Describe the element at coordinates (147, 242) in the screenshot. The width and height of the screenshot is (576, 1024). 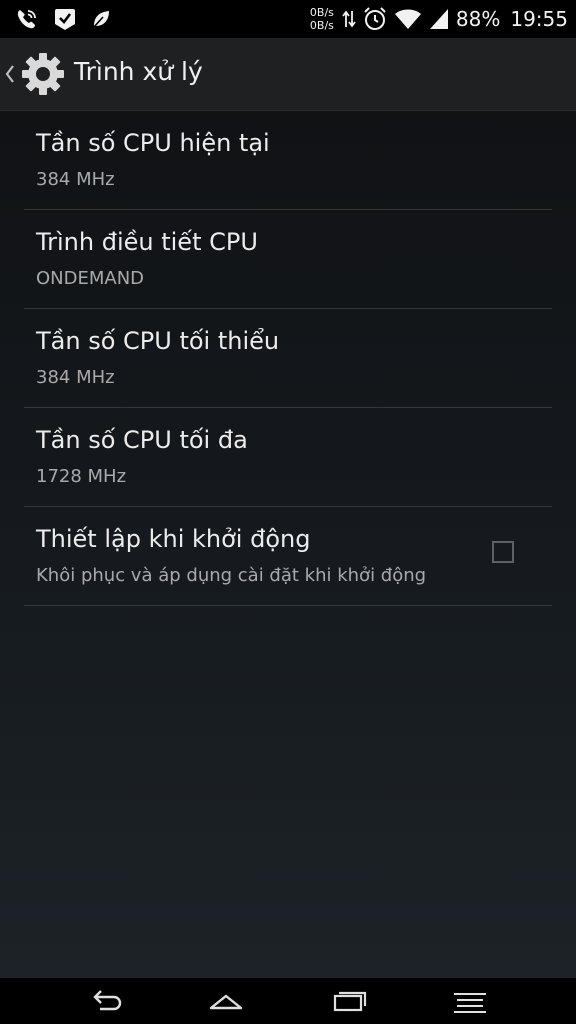
I see `setting-title: Trình điều tiết CPU` at that location.